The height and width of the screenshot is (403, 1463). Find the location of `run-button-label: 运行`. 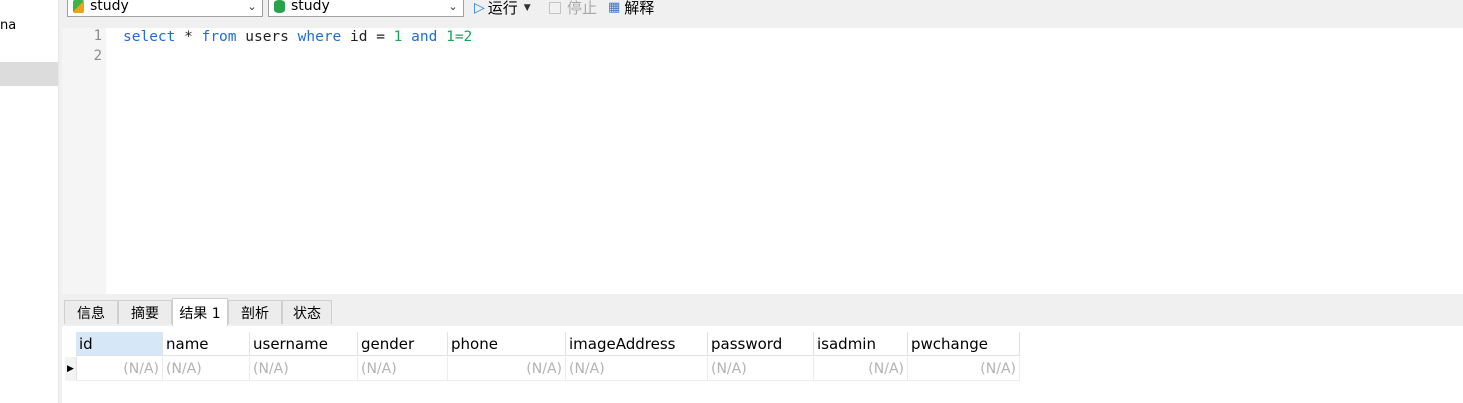

run-button-label: 运行 is located at coordinates (502, 8).